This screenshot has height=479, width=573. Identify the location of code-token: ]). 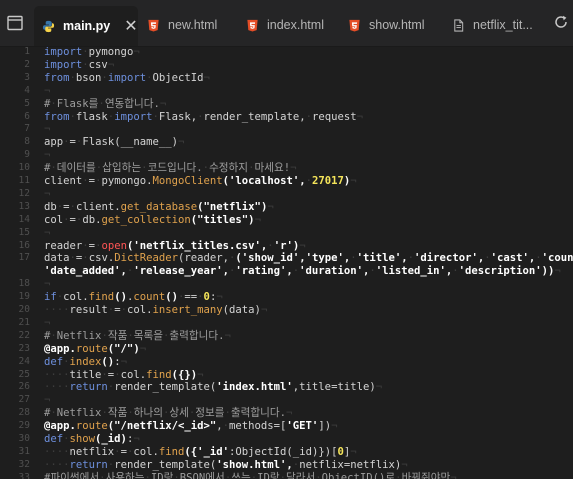
(325, 426).